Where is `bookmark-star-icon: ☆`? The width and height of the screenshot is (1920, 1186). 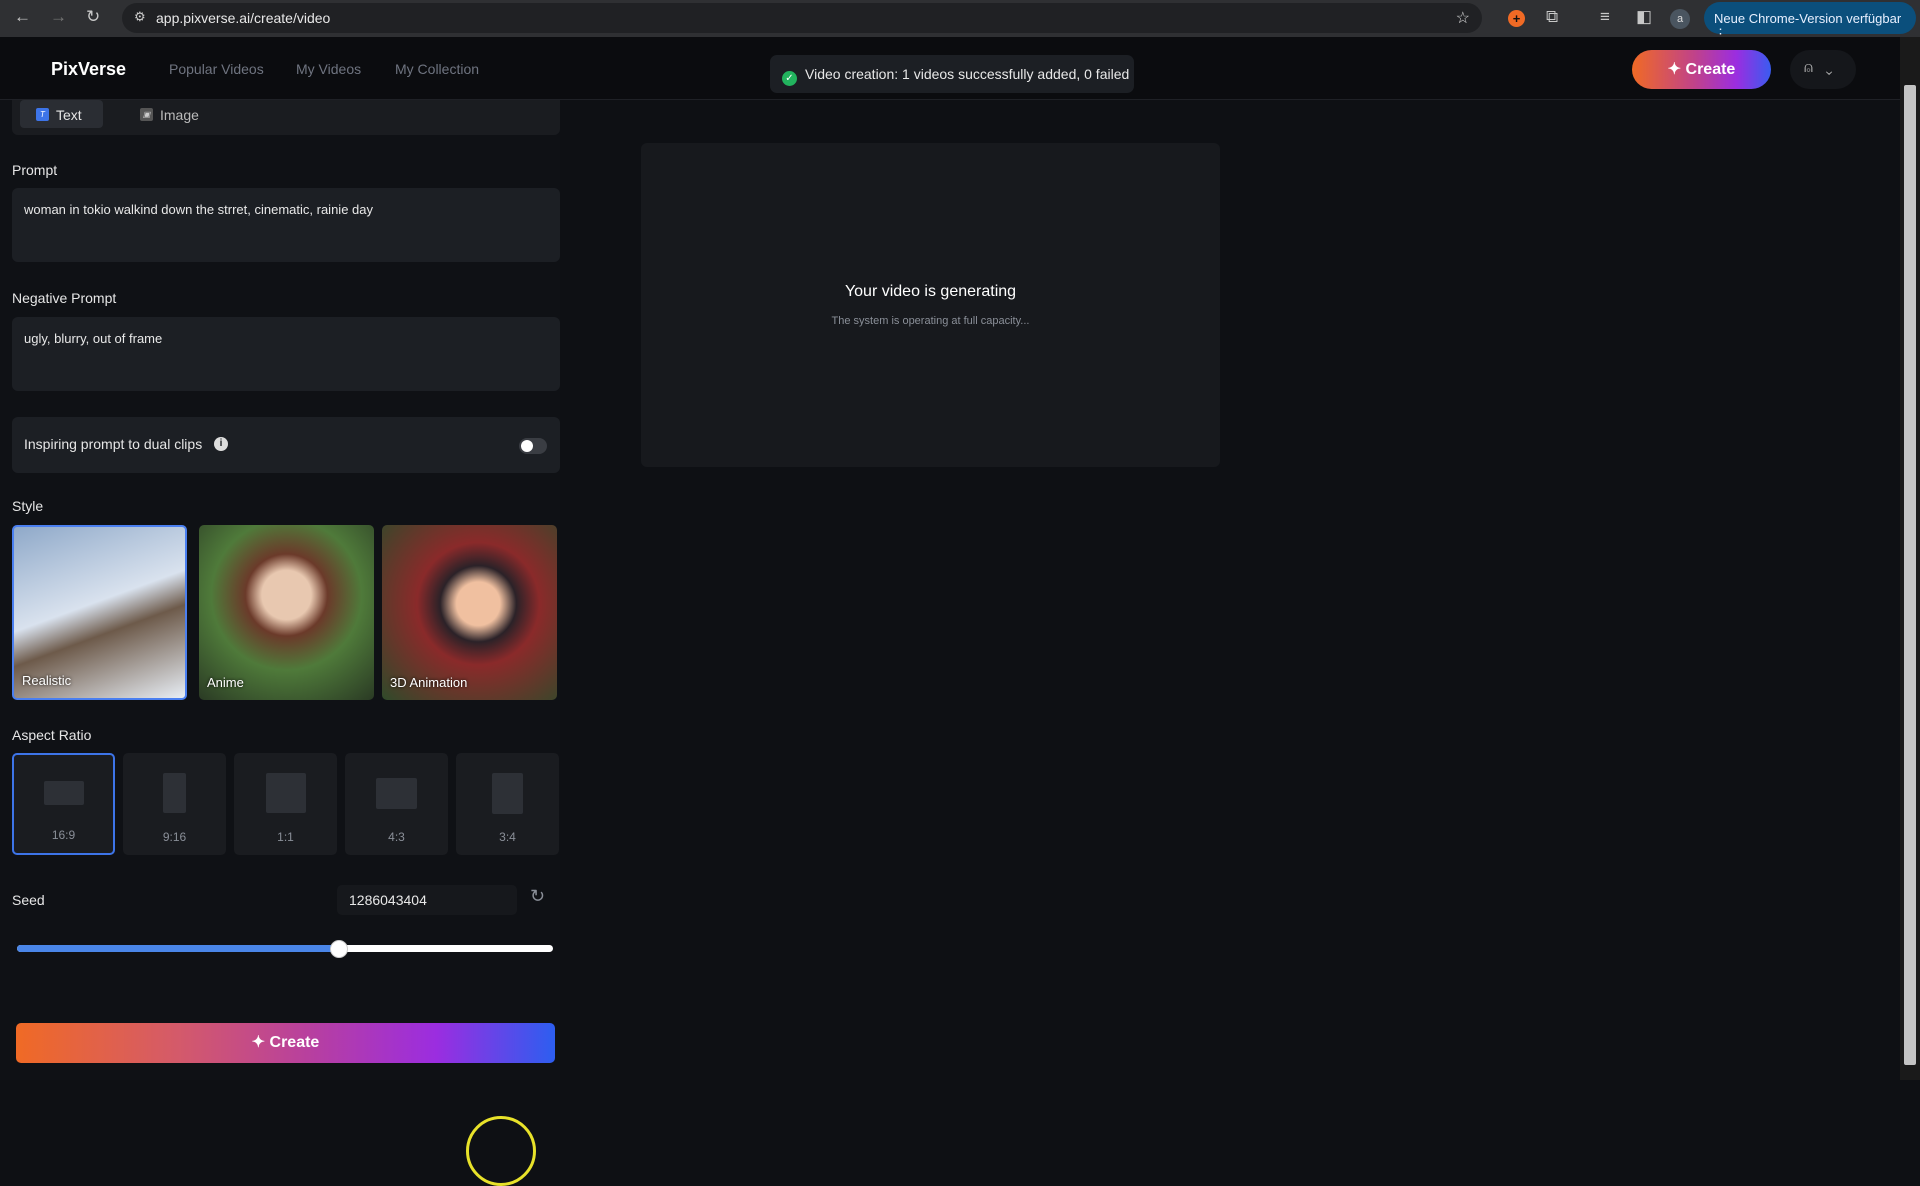
bookmark-star-icon: ☆ is located at coordinates (1463, 18).